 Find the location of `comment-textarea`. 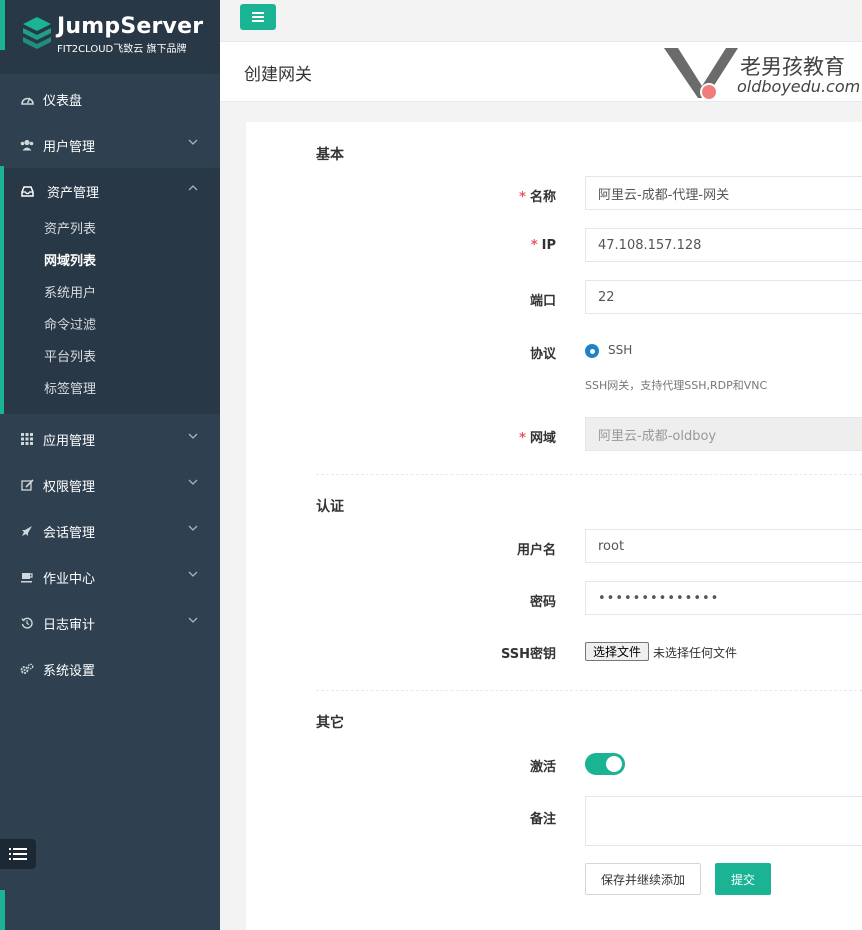

comment-textarea is located at coordinates (723, 821).